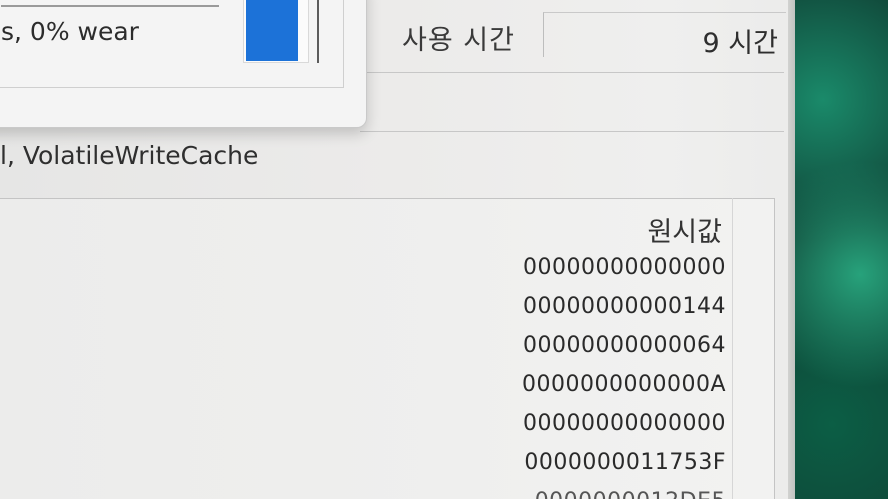  Describe the element at coordinates (611, 313) in the screenshot. I see `table-row: 00000000000144` at that location.